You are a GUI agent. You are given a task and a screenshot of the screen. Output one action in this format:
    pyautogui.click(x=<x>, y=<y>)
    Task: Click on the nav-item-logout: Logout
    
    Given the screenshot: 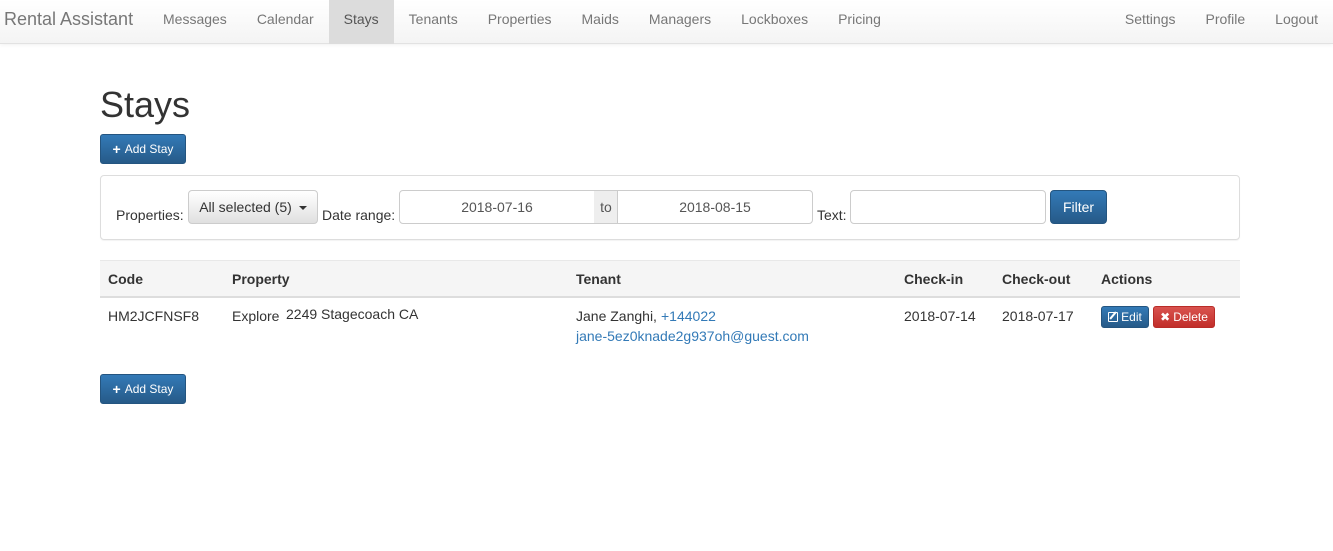 What is the action you would take?
    pyautogui.click(x=1296, y=22)
    